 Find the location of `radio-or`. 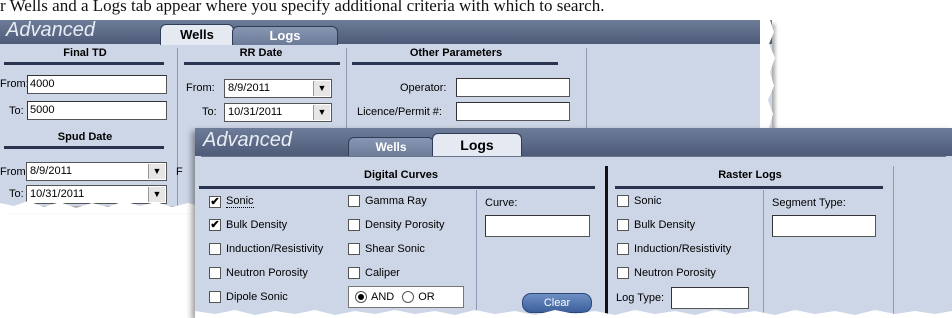

radio-or is located at coordinates (408, 297).